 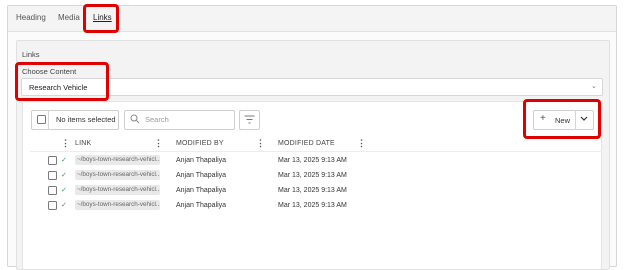 What do you see at coordinates (200, 143) in the screenshot?
I see `column-header-modified-by: MODIFIED BY` at bounding box center [200, 143].